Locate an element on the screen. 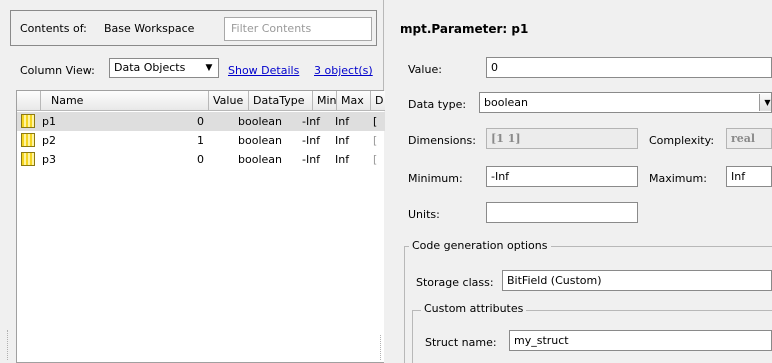 The image size is (772, 363). table-row-p2: p2 1 boolean -Inf Inf [ is located at coordinates (201, 140).